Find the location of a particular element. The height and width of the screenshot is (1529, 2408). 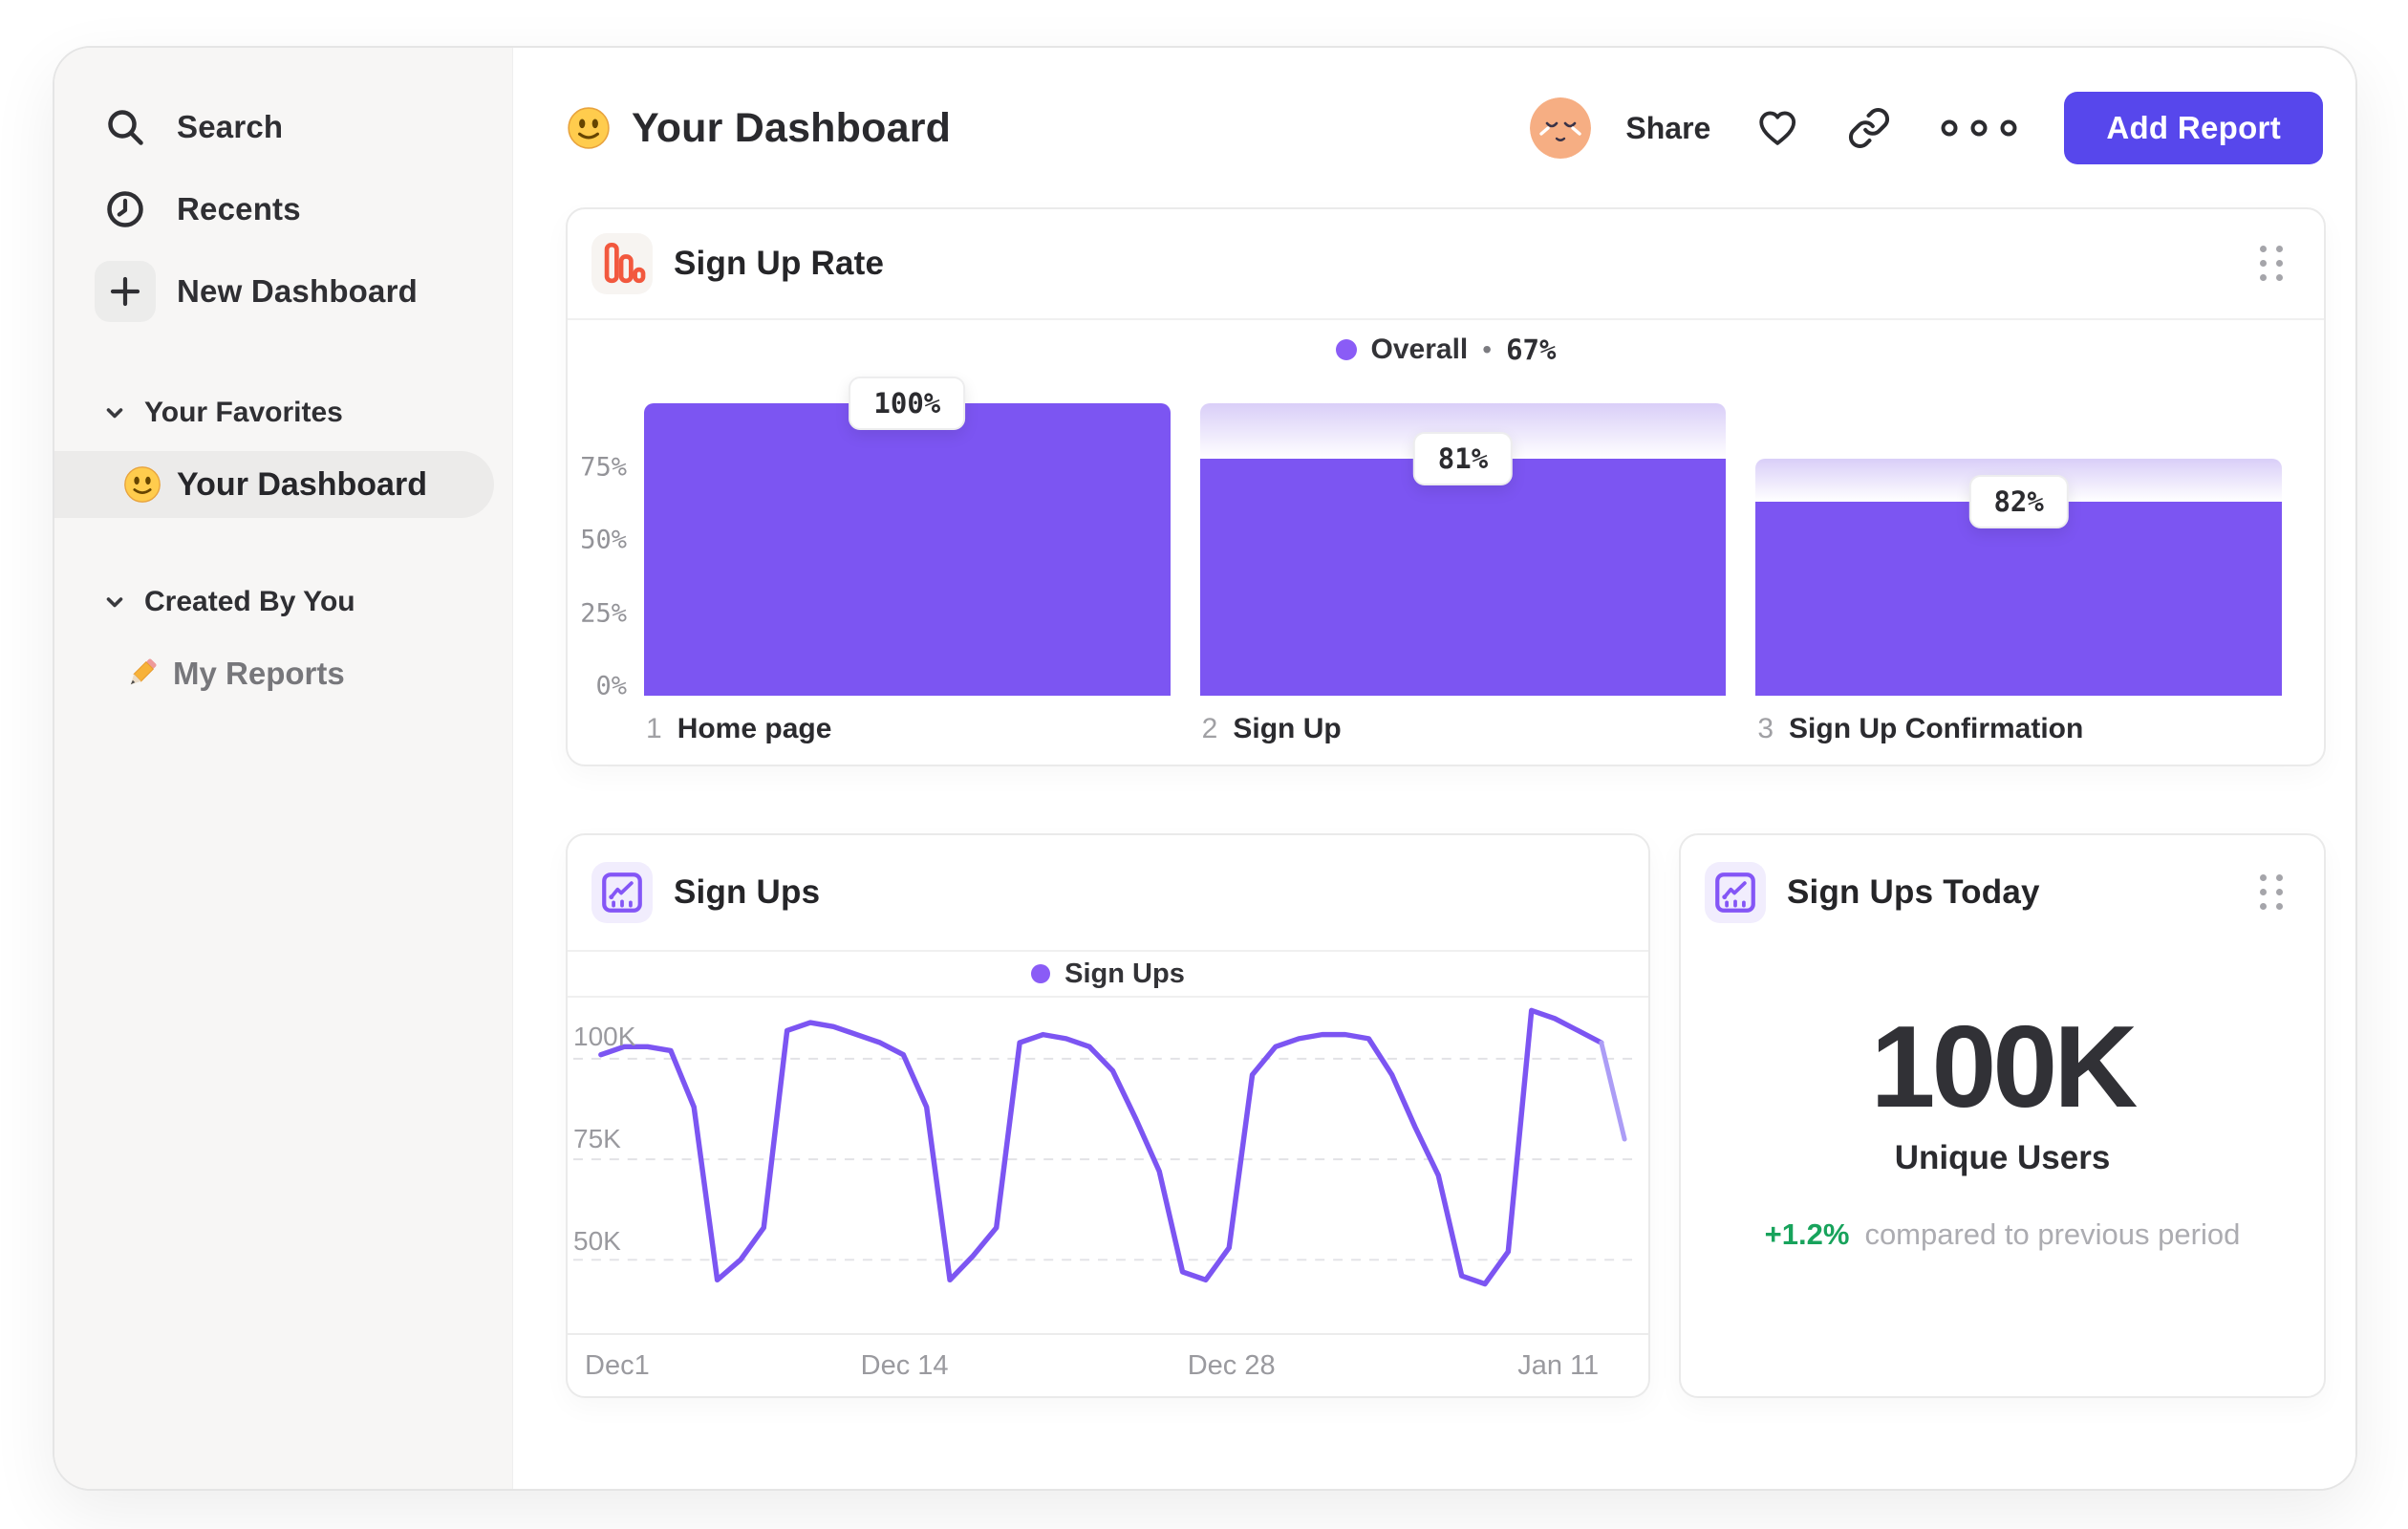

card-title: Sign Ups Today is located at coordinates (1914, 892).